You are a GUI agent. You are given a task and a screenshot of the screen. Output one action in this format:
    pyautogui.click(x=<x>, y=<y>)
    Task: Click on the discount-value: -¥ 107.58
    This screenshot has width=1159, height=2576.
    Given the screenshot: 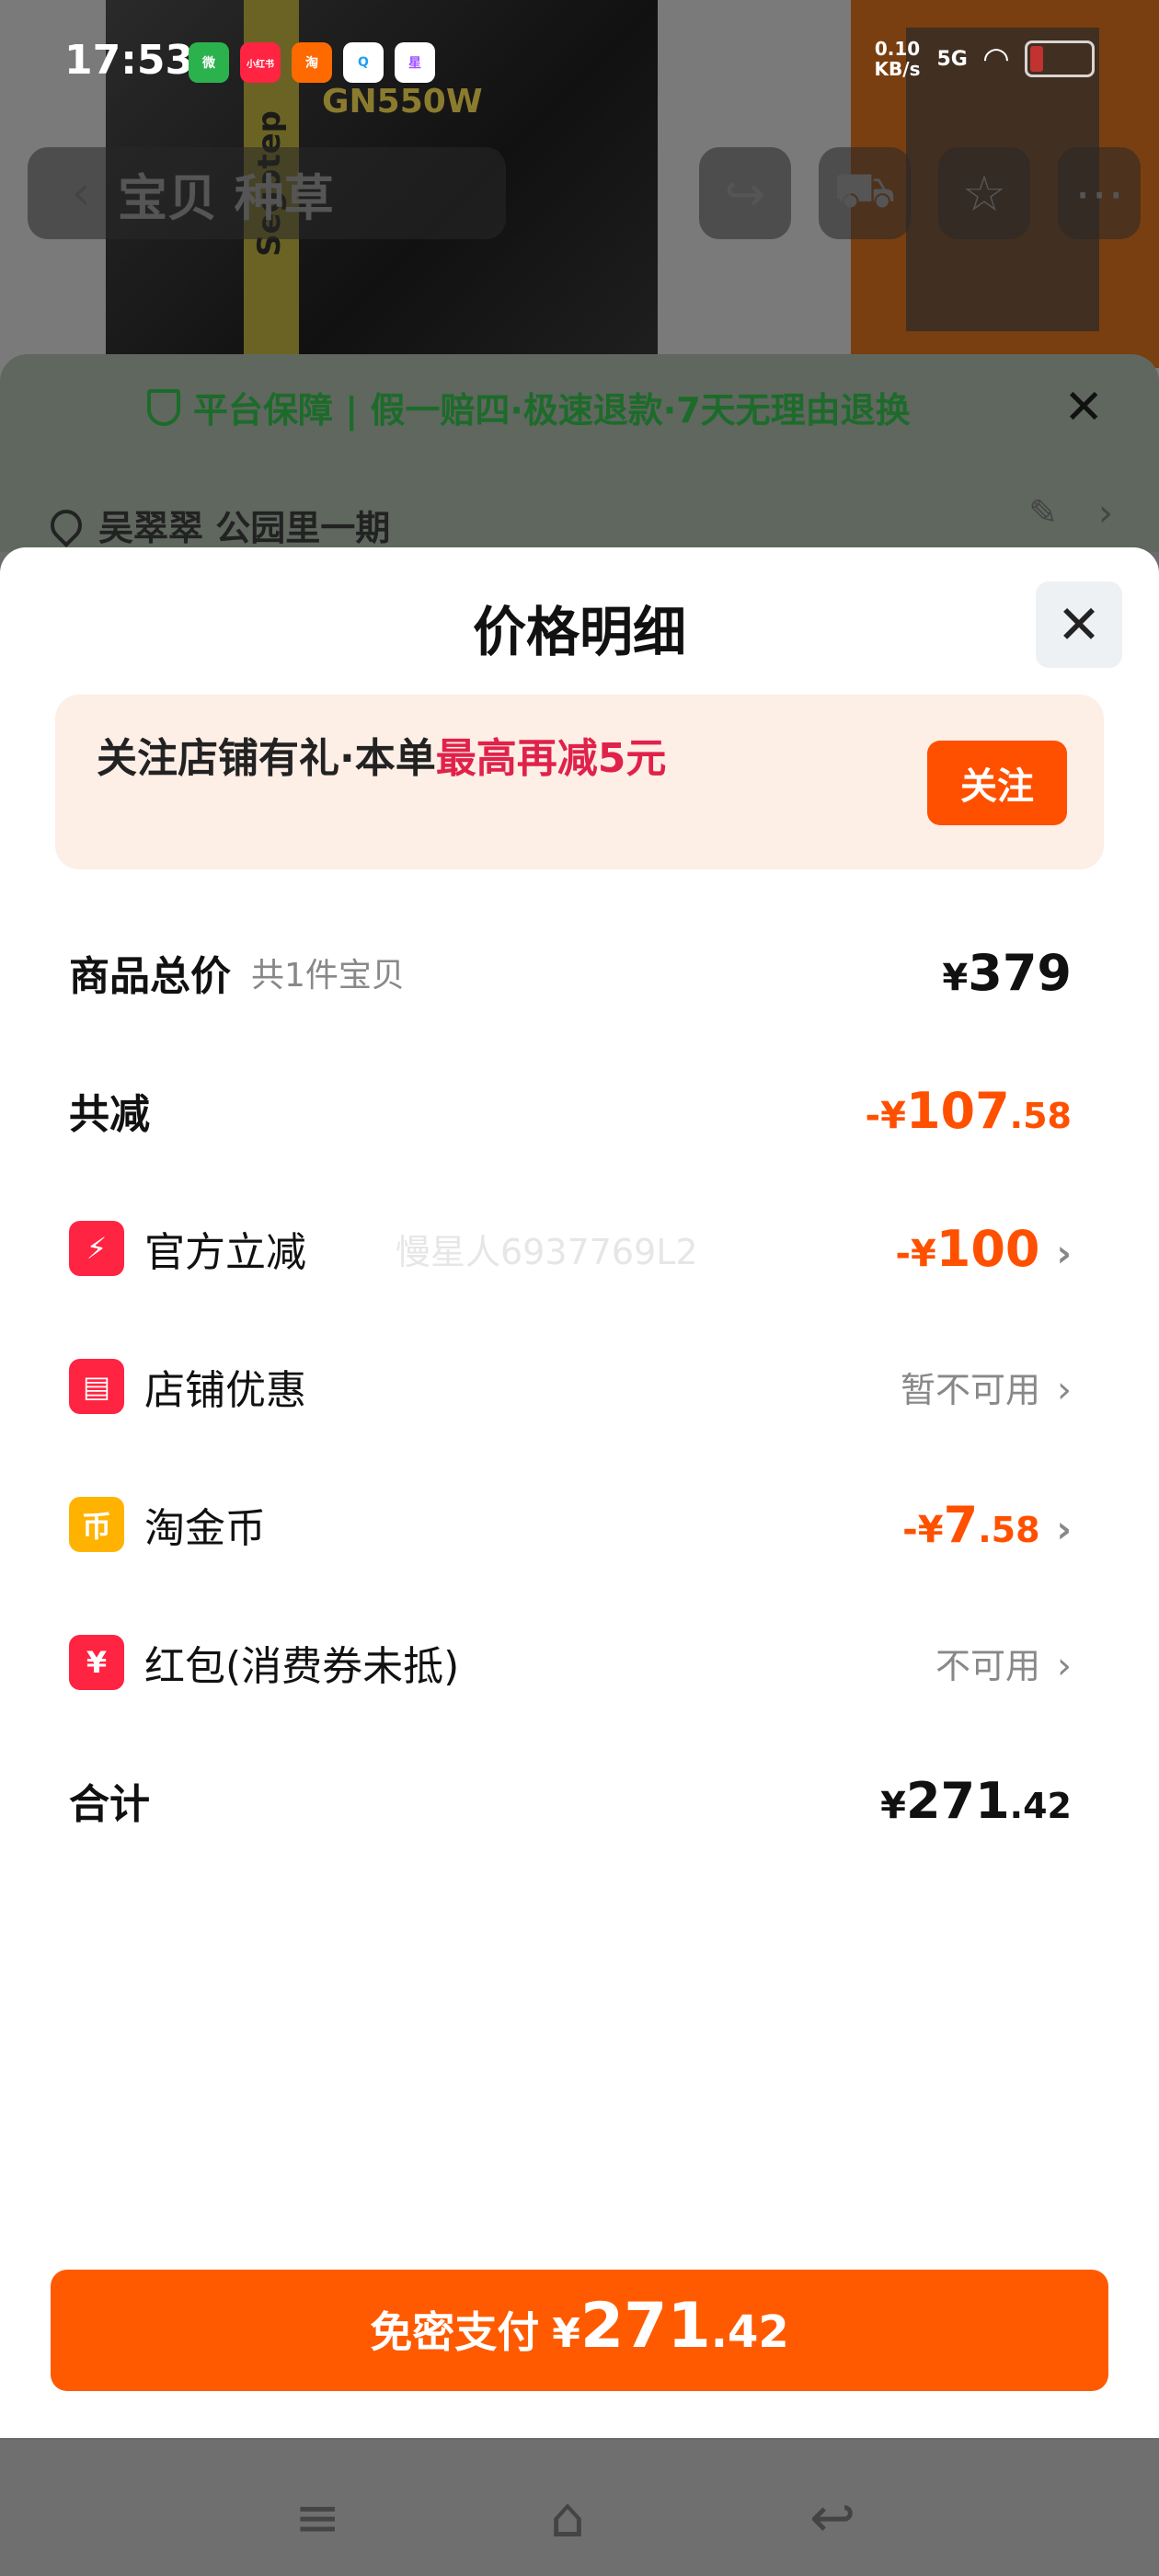 What is the action you would take?
    pyautogui.click(x=969, y=1110)
    